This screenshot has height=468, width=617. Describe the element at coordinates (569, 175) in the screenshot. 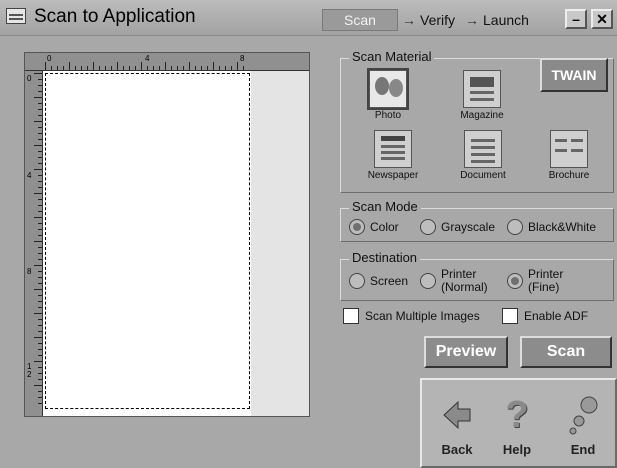

I see `material-brochure-label: Brochure` at that location.